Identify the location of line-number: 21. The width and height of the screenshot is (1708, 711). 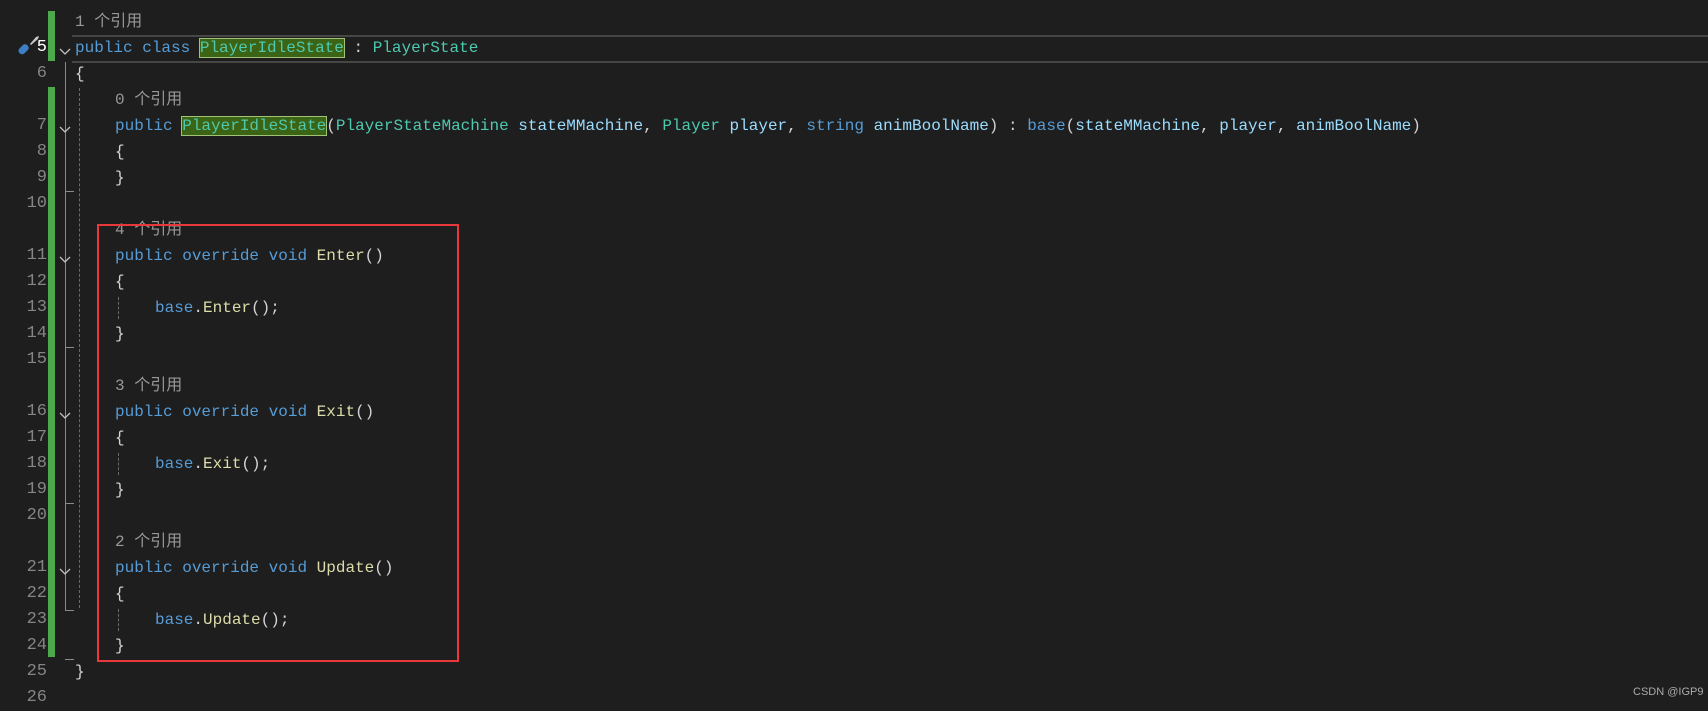
(36, 567).